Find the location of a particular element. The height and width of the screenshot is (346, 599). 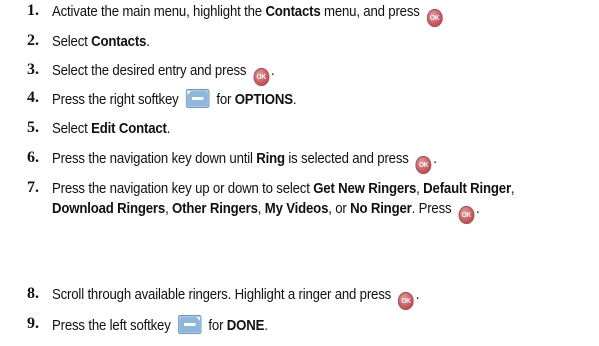

menu-name: Default Ringer is located at coordinates (467, 188).